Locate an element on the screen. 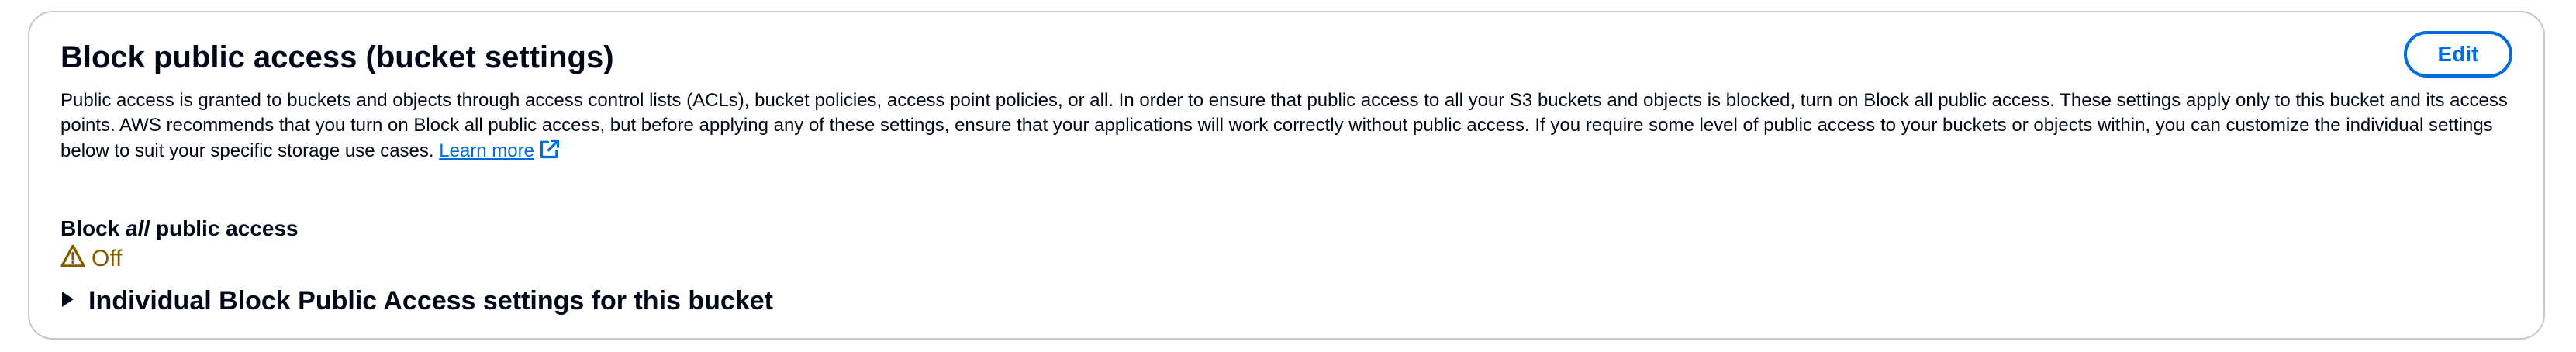  block-all-label-prefix: Block is located at coordinates (90, 228).